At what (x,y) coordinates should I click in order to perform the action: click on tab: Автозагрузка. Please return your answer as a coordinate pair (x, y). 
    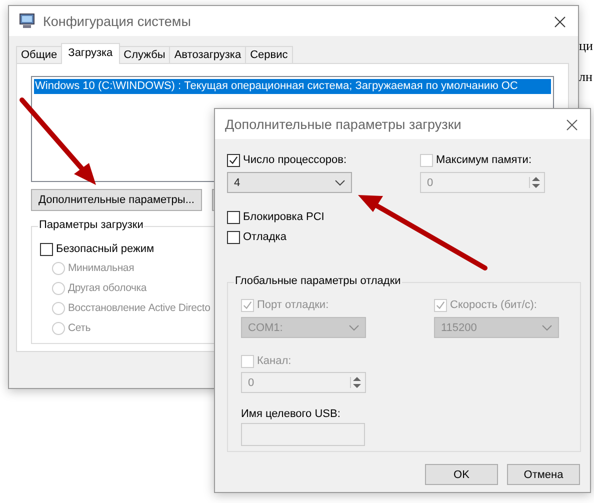
    Looking at the image, I should click on (207, 54).